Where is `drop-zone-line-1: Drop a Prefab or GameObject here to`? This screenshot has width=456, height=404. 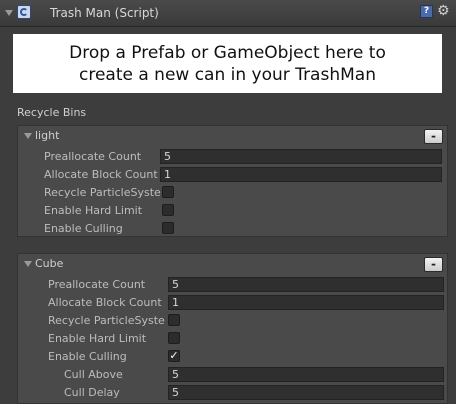
drop-zone-line-1: Drop a Prefab or GameObject here to is located at coordinates (227, 52).